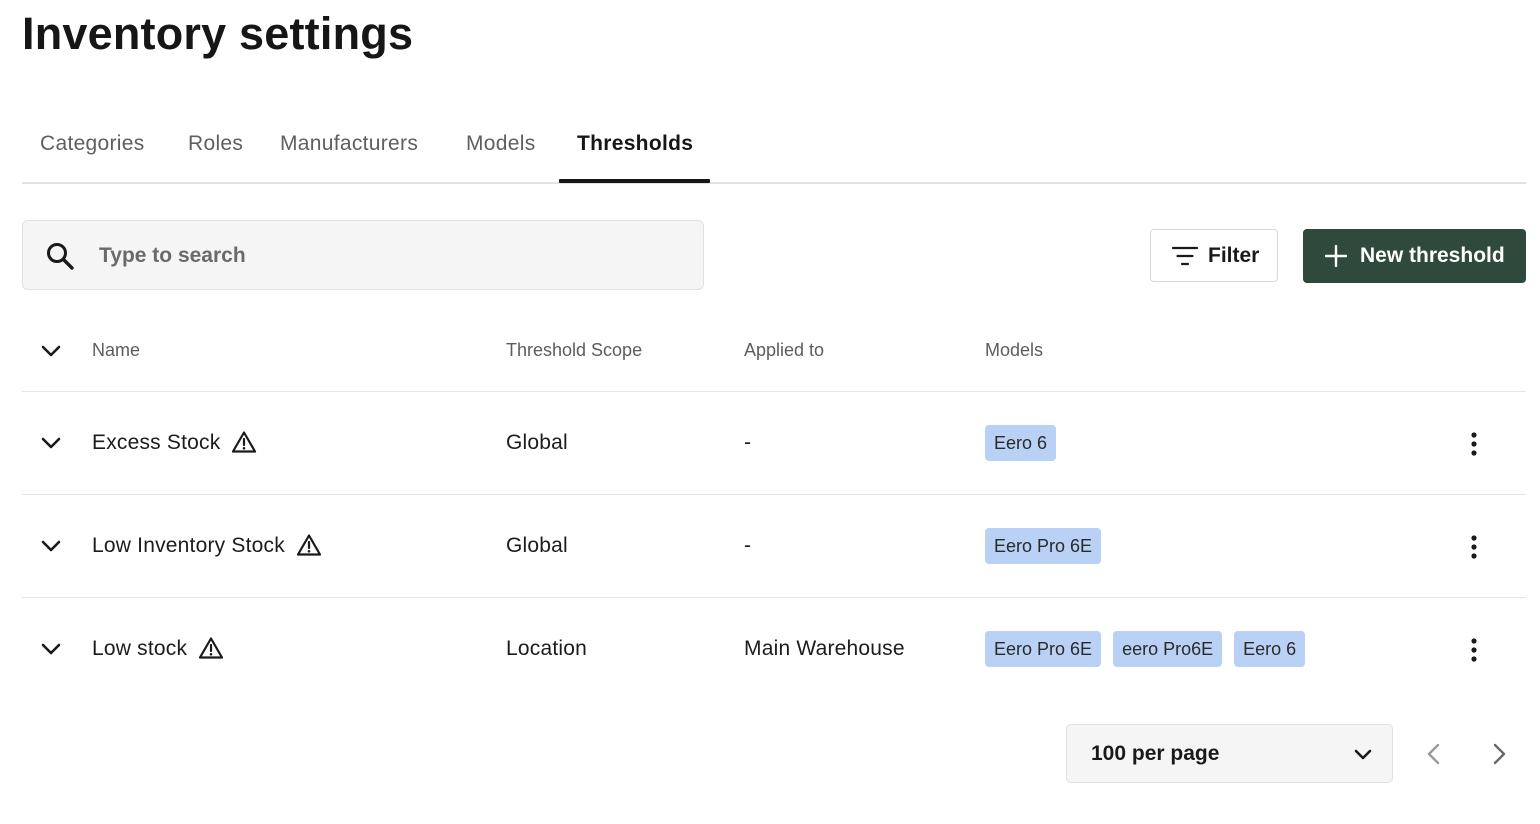  Describe the element at coordinates (1499, 754) in the screenshot. I see `next-page-icon` at that location.